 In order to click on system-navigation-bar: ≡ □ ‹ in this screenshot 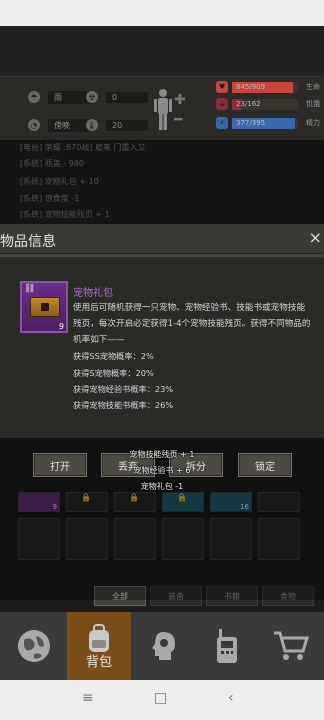, I will do `click(162, 700)`.